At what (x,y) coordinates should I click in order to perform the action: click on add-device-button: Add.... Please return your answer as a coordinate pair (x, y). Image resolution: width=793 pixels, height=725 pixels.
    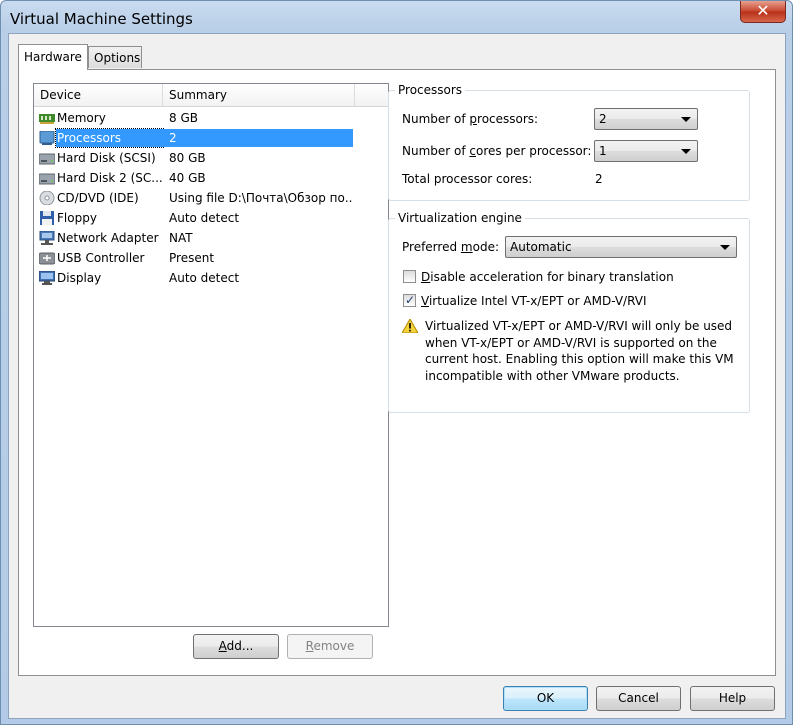
    Looking at the image, I should click on (236, 646).